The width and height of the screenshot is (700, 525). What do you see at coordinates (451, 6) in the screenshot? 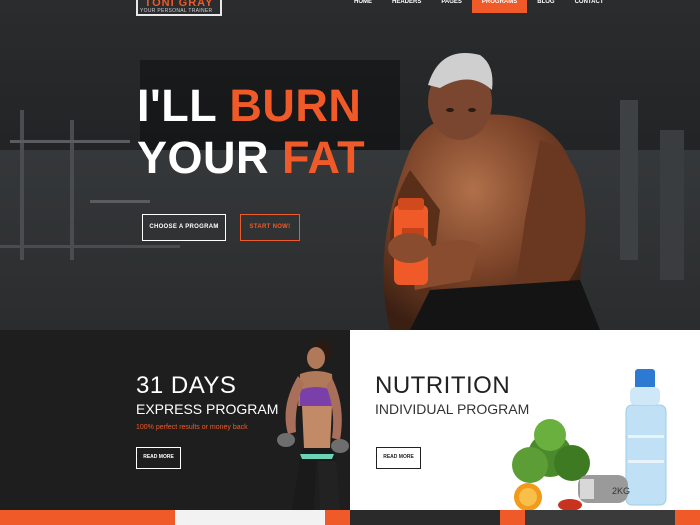
I see `nav-item-pages: PAGES` at bounding box center [451, 6].